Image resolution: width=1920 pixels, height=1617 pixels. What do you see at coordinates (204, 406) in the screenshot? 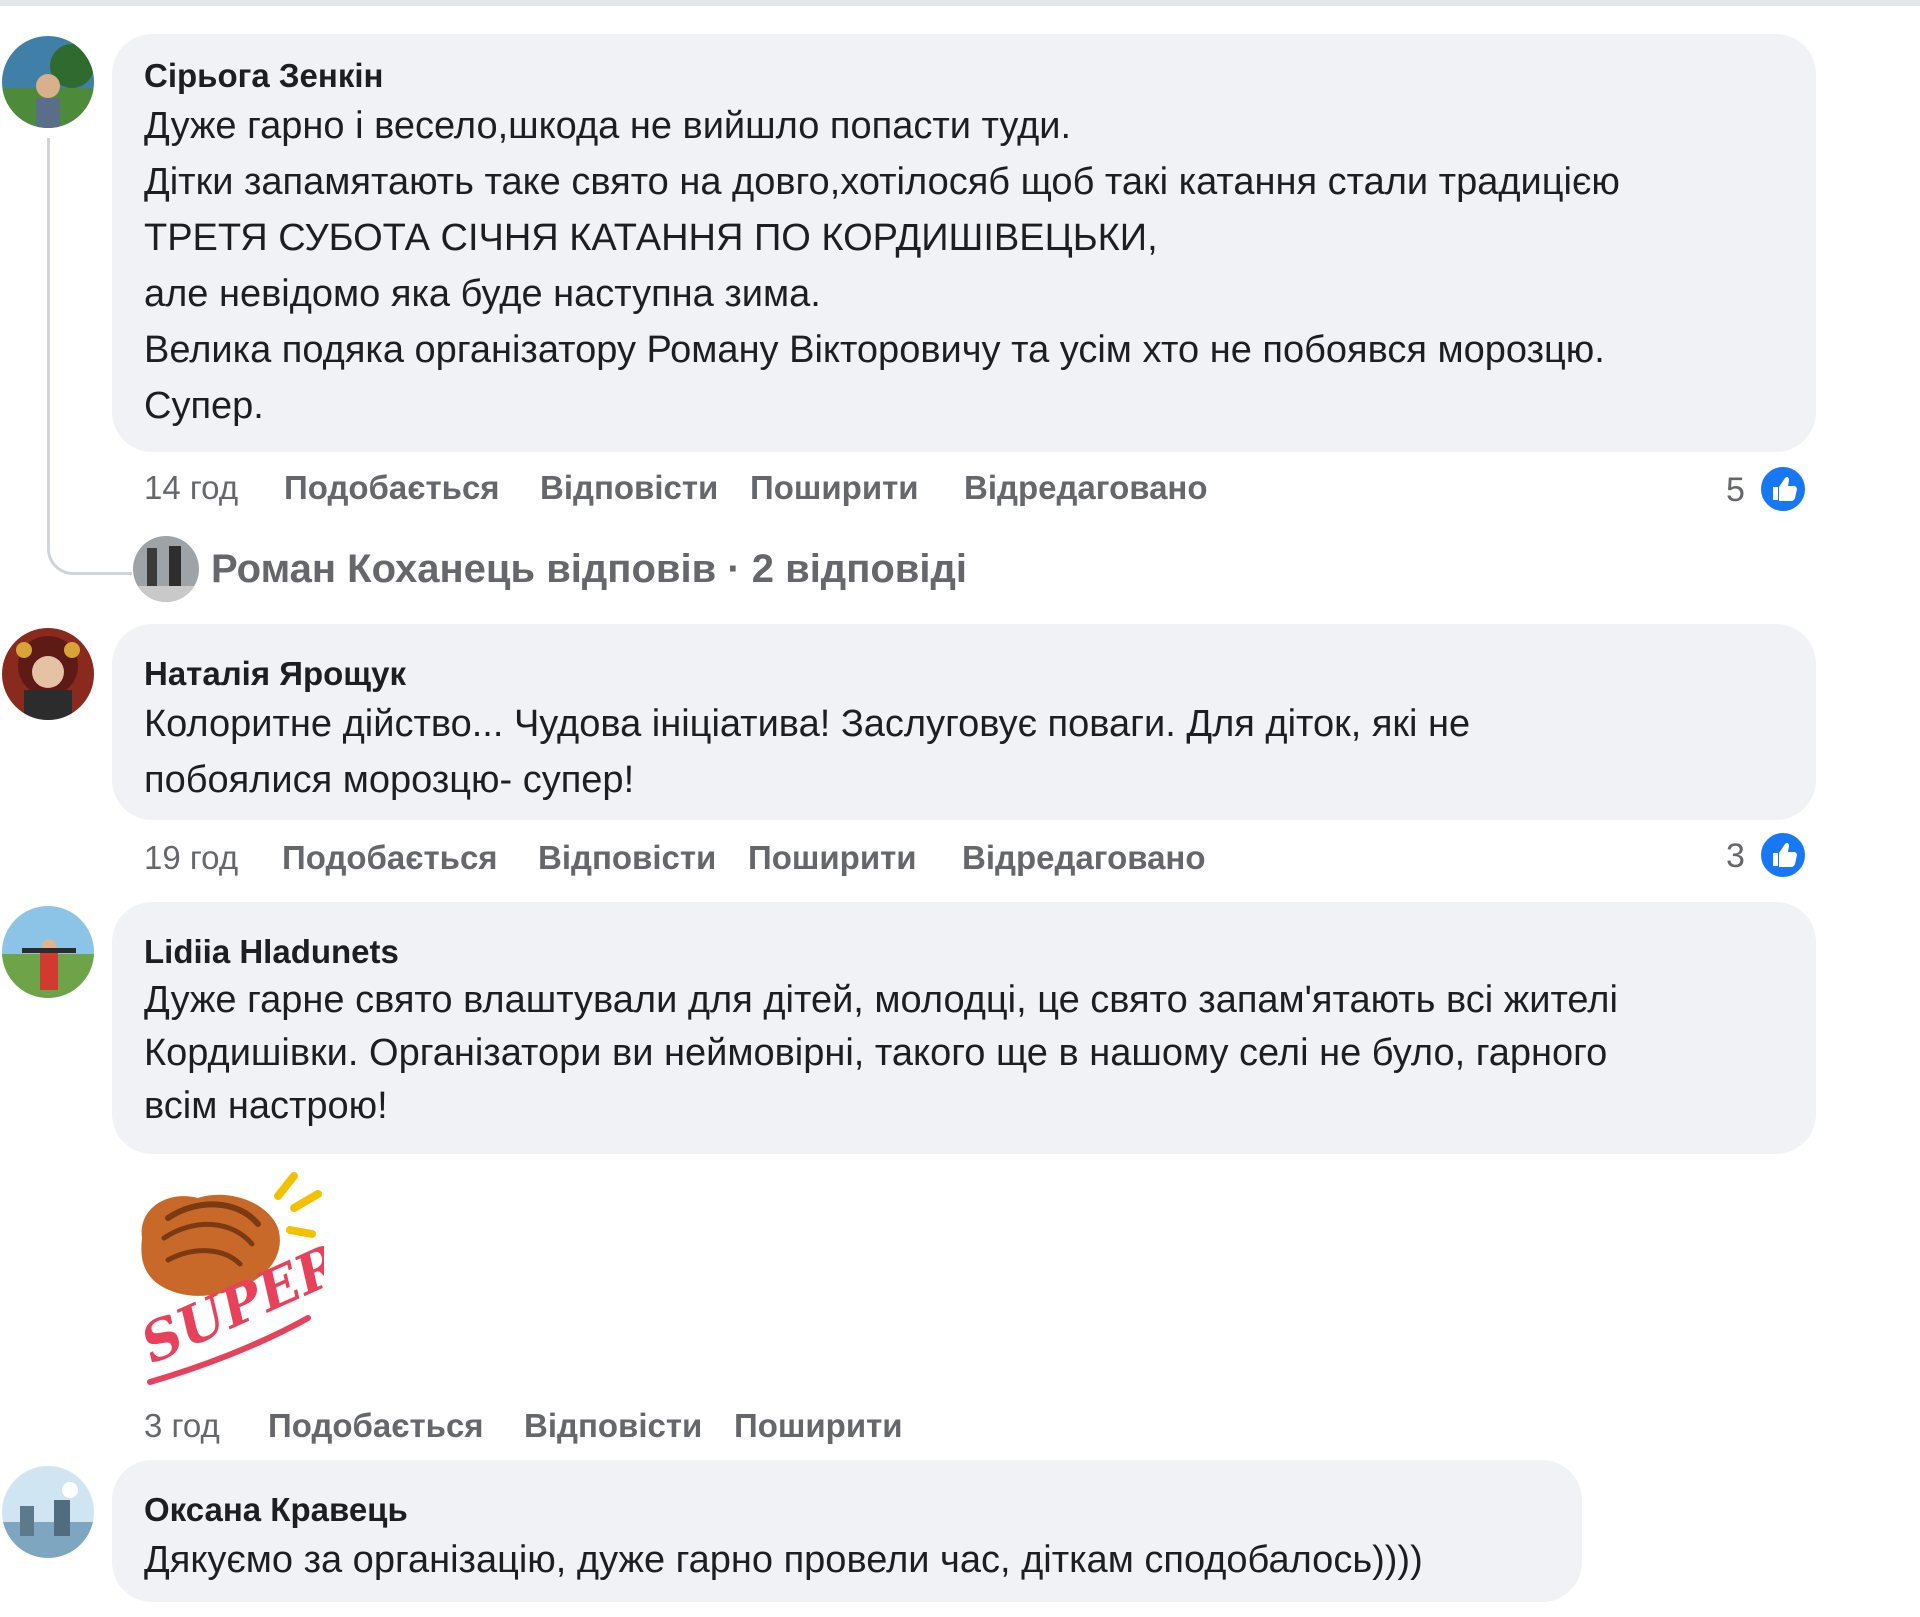
I see `comment-text-line: Супер.` at bounding box center [204, 406].